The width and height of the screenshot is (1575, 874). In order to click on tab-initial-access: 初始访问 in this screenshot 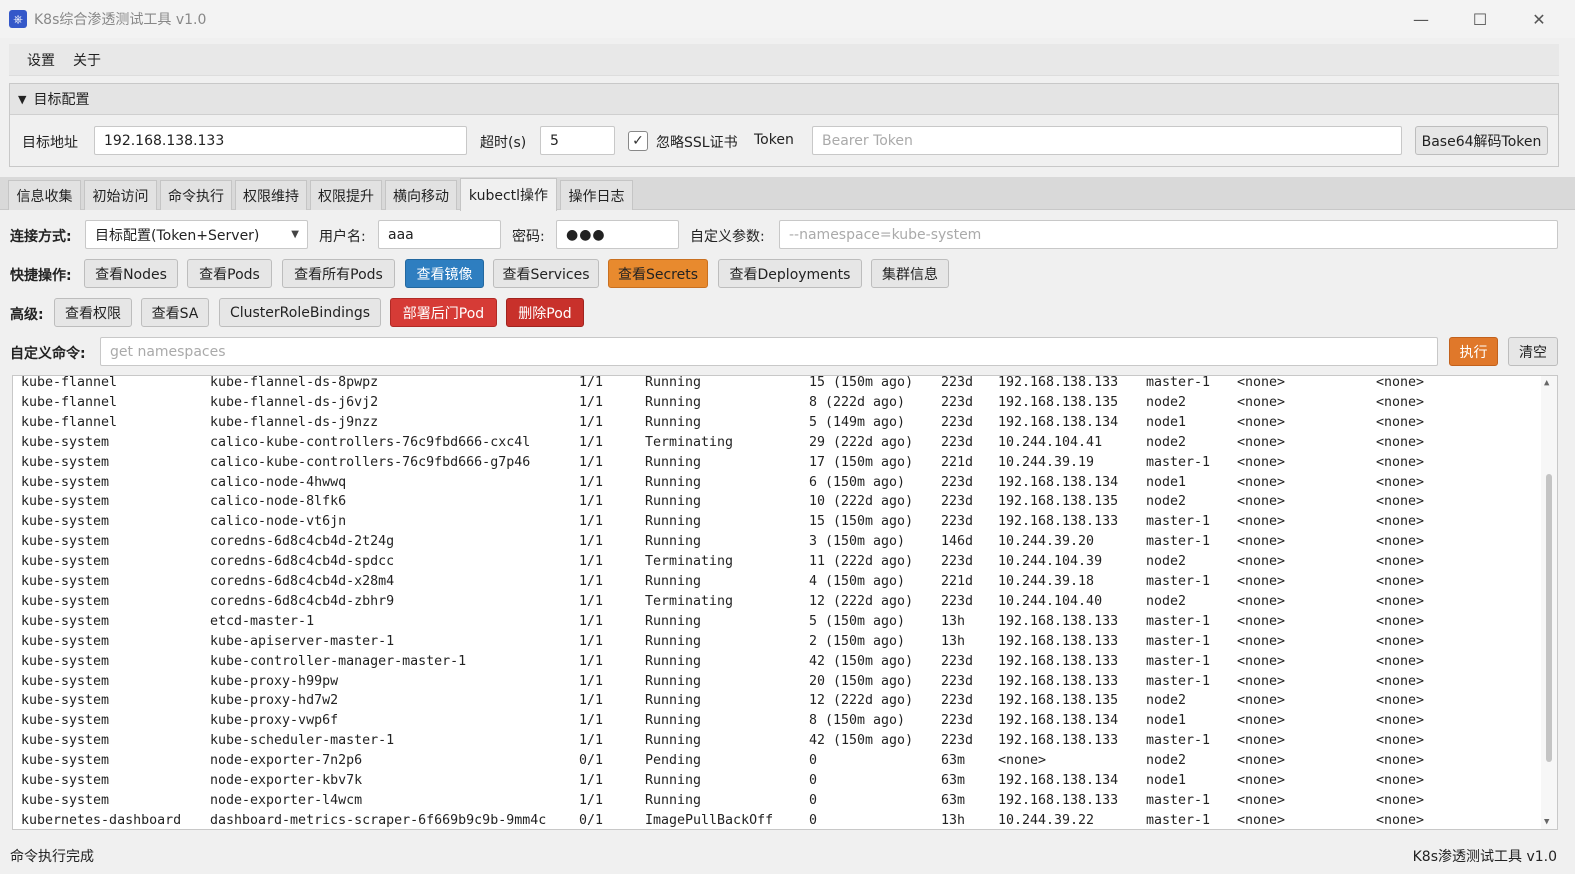, I will do `click(120, 195)`.